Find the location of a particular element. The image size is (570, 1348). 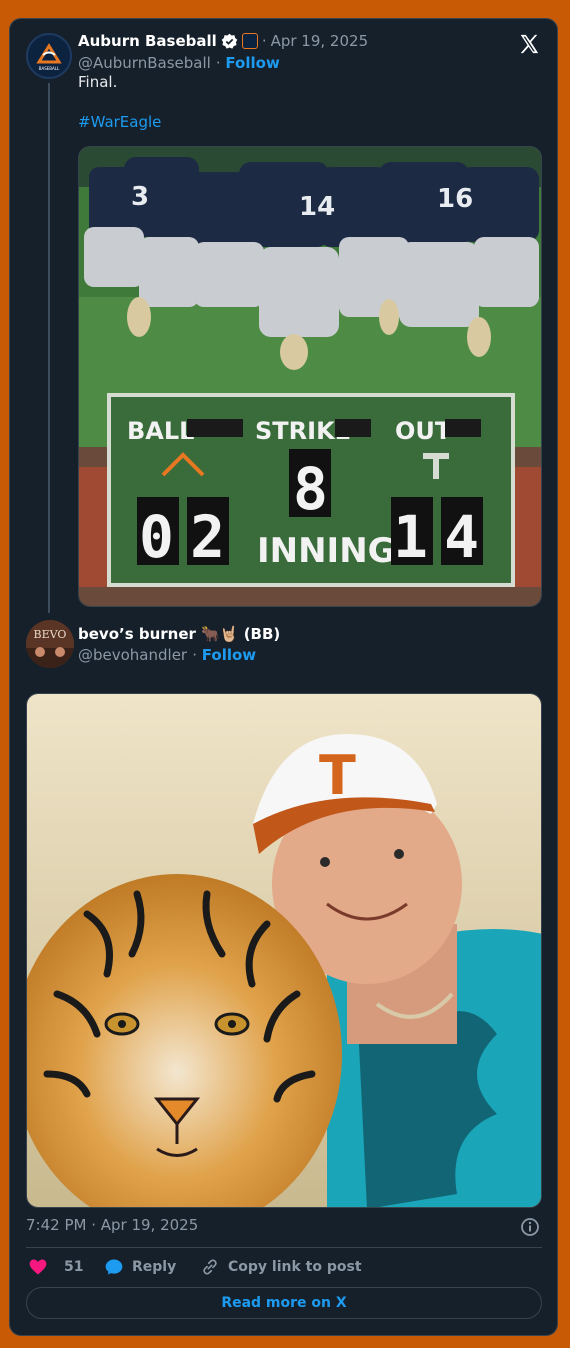

post-text: Final. is located at coordinates (98, 82).